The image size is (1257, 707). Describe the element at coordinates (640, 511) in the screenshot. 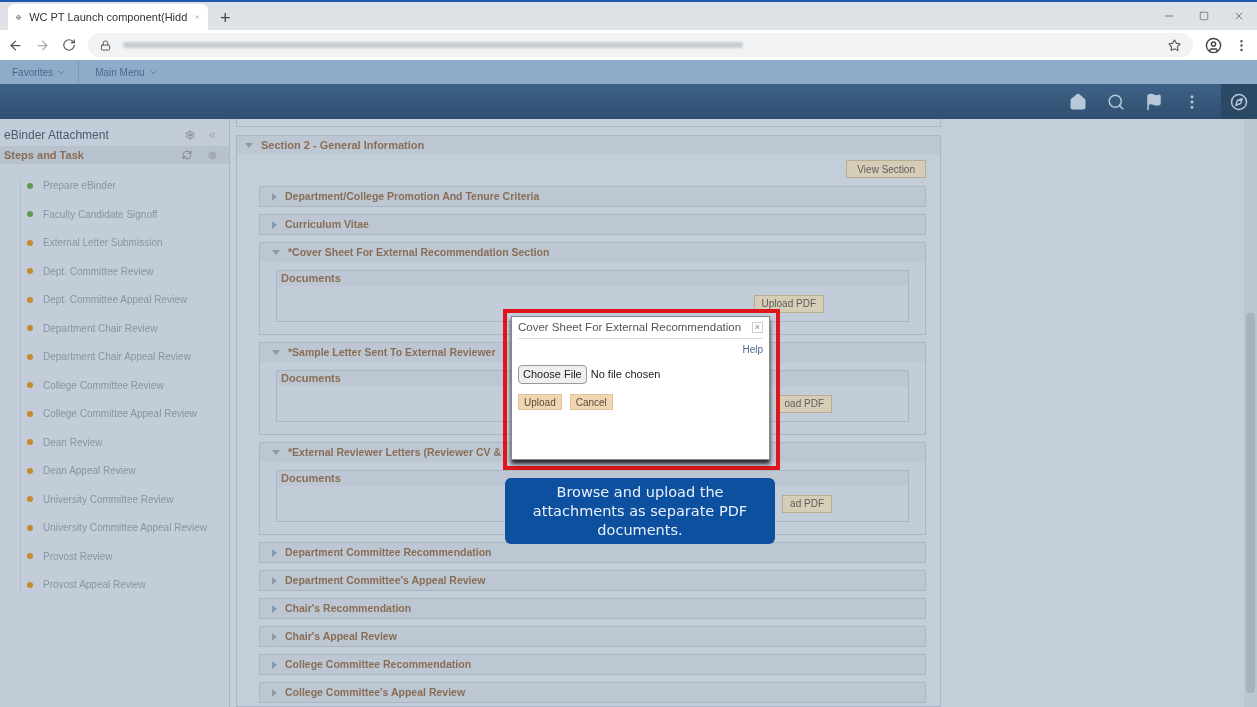

I see `callout-text: Browse and upload the attachments as separate PDF documents.` at that location.